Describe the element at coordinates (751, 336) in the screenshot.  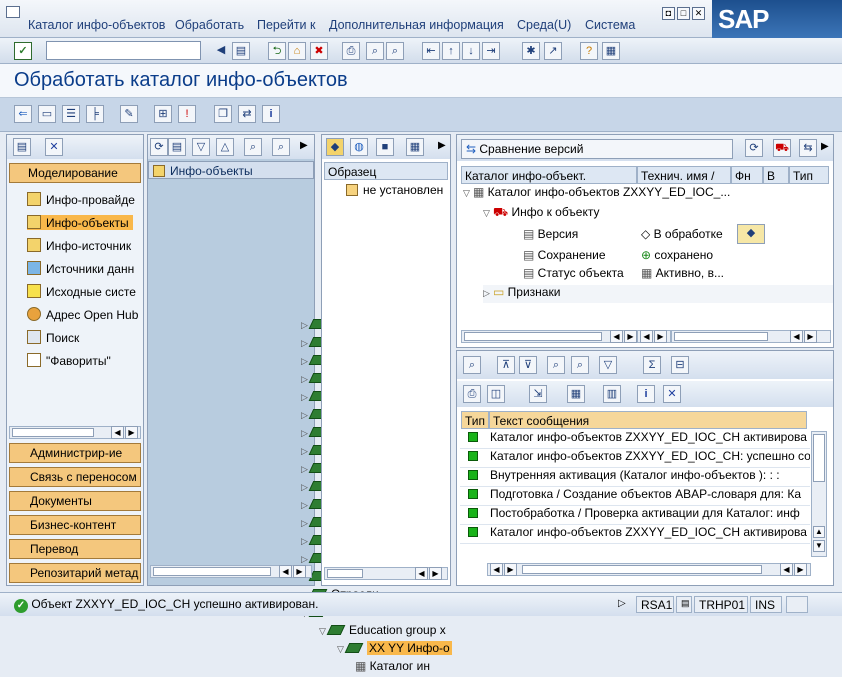
I see `compare-hscrollbar-3: ◀ ▶` at that location.